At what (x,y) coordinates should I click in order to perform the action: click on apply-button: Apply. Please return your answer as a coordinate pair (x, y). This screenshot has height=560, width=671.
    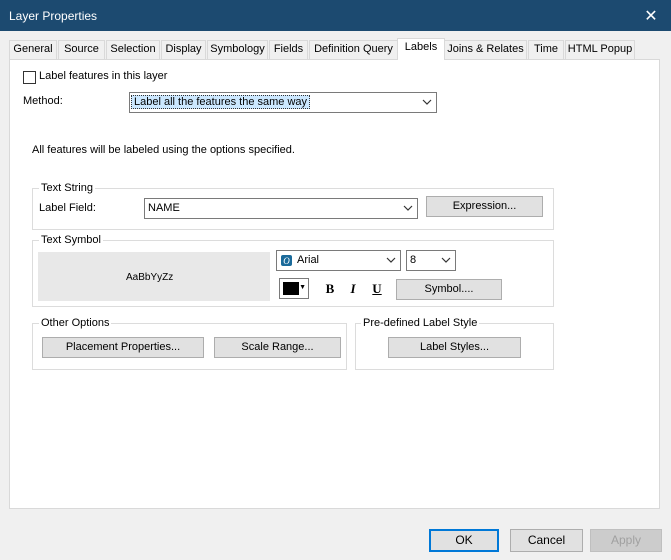
    Looking at the image, I should click on (626, 540).